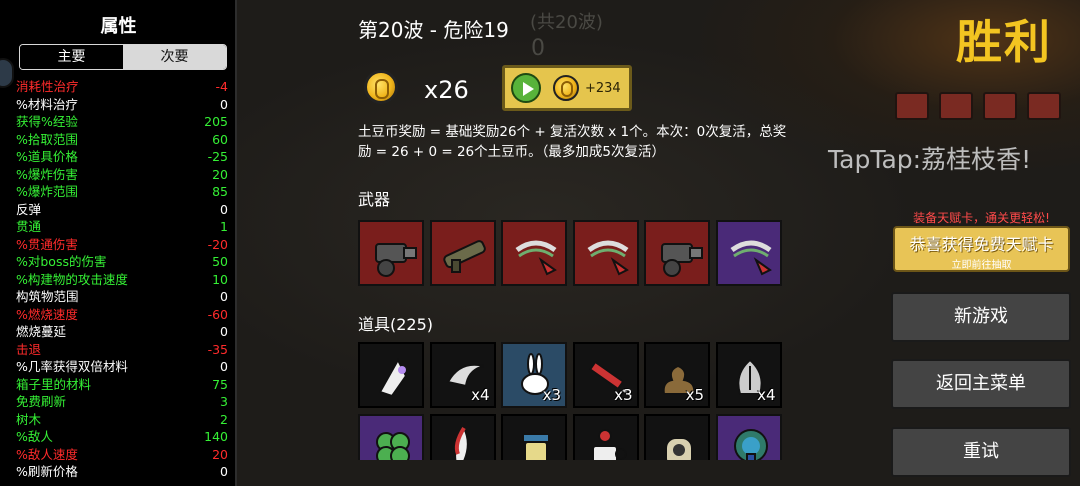 This screenshot has height=486, width=1080. What do you see at coordinates (220, 174) in the screenshot?
I see `stat-value: 20` at bounding box center [220, 174].